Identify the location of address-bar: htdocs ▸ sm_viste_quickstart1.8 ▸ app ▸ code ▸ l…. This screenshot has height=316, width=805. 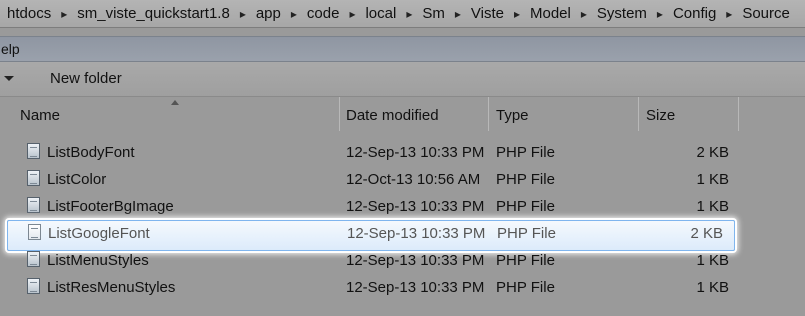
(402, 14).